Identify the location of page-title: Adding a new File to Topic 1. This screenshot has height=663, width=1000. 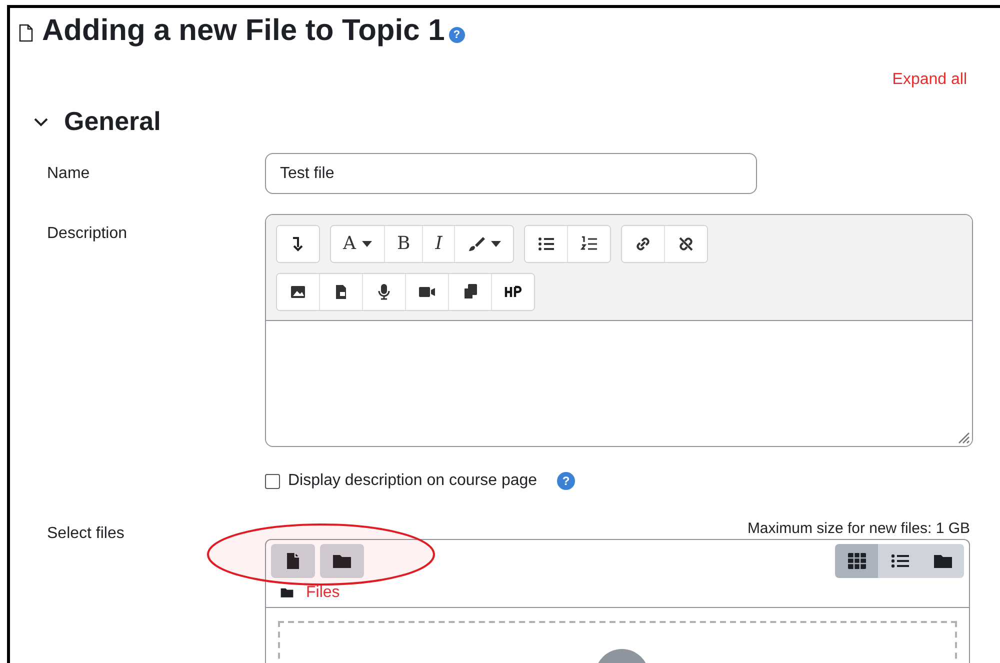
(243, 31).